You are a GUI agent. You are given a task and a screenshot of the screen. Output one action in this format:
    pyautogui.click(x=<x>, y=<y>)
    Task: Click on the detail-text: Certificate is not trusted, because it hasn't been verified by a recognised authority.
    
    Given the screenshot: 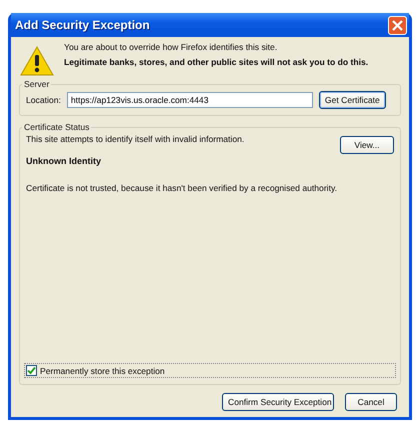 What is the action you would take?
    pyautogui.click(x=182, y=188)
    